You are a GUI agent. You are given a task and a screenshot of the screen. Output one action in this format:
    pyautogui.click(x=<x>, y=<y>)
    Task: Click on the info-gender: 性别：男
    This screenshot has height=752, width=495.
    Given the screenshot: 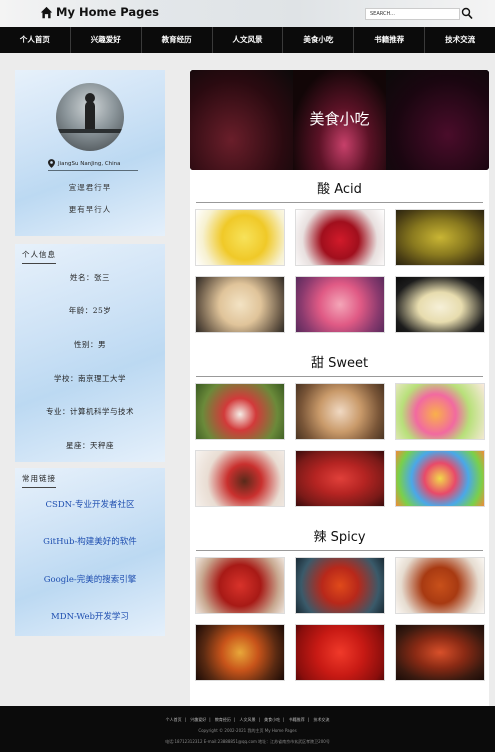 What is the action you would take?
    pyautogui.click(x=90, y=344)
    